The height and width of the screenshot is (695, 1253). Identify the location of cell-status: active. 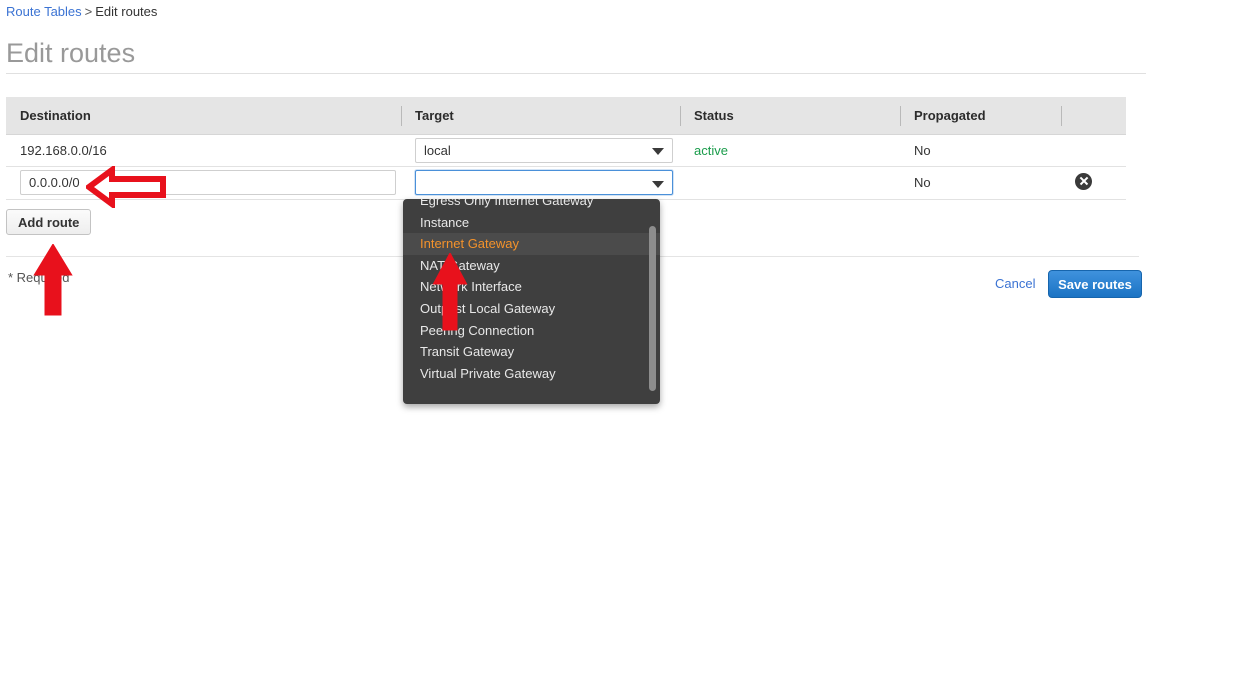
(790, 150).